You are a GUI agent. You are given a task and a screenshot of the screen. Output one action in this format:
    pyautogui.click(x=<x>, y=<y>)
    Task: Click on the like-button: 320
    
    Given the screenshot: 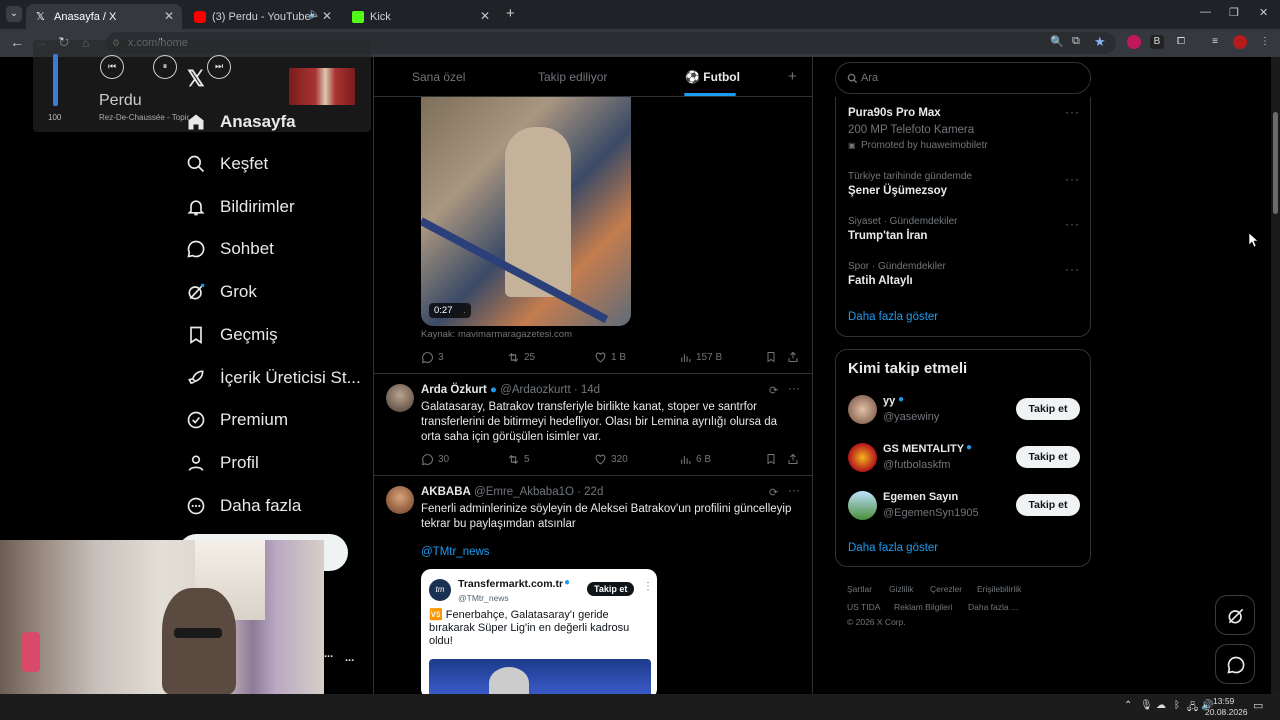 What is the action you would take?
    pyautogui.click(x=611, y=459)
    